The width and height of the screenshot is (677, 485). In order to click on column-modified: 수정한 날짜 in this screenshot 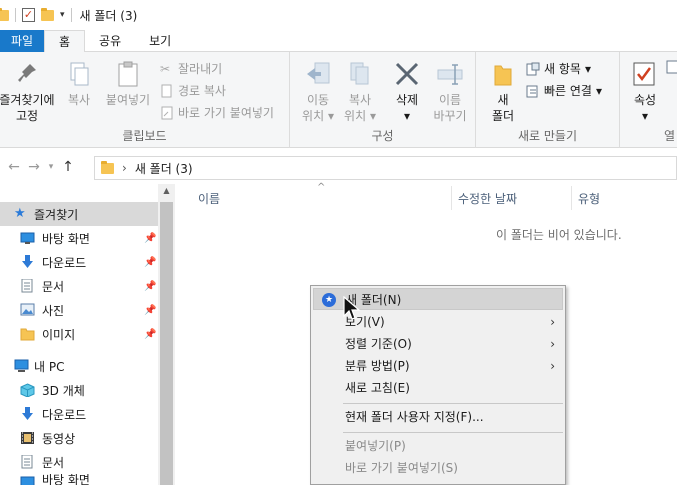, I will do `click(487, 198)`.